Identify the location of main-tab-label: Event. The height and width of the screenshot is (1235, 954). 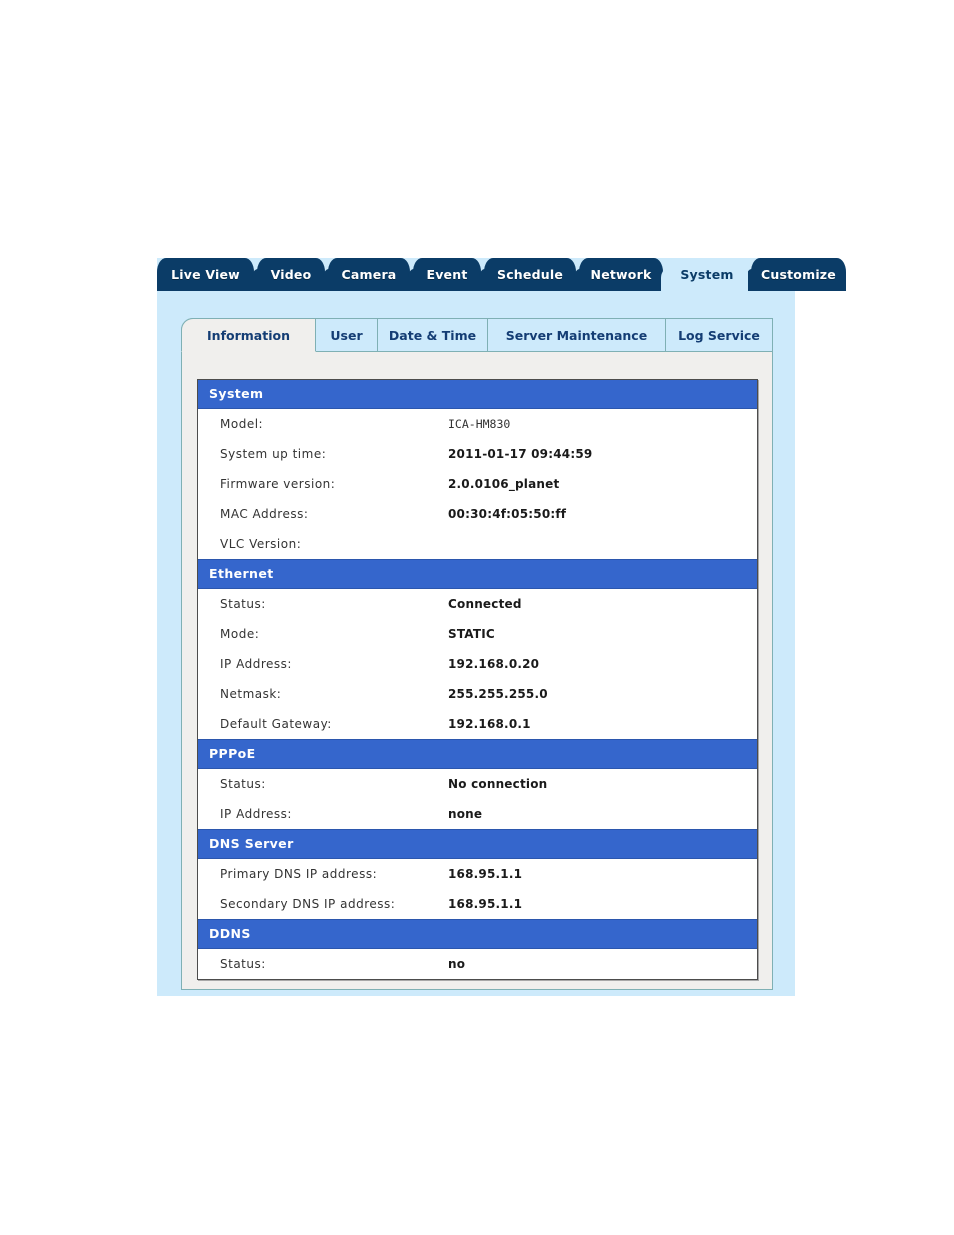
(447, 274).